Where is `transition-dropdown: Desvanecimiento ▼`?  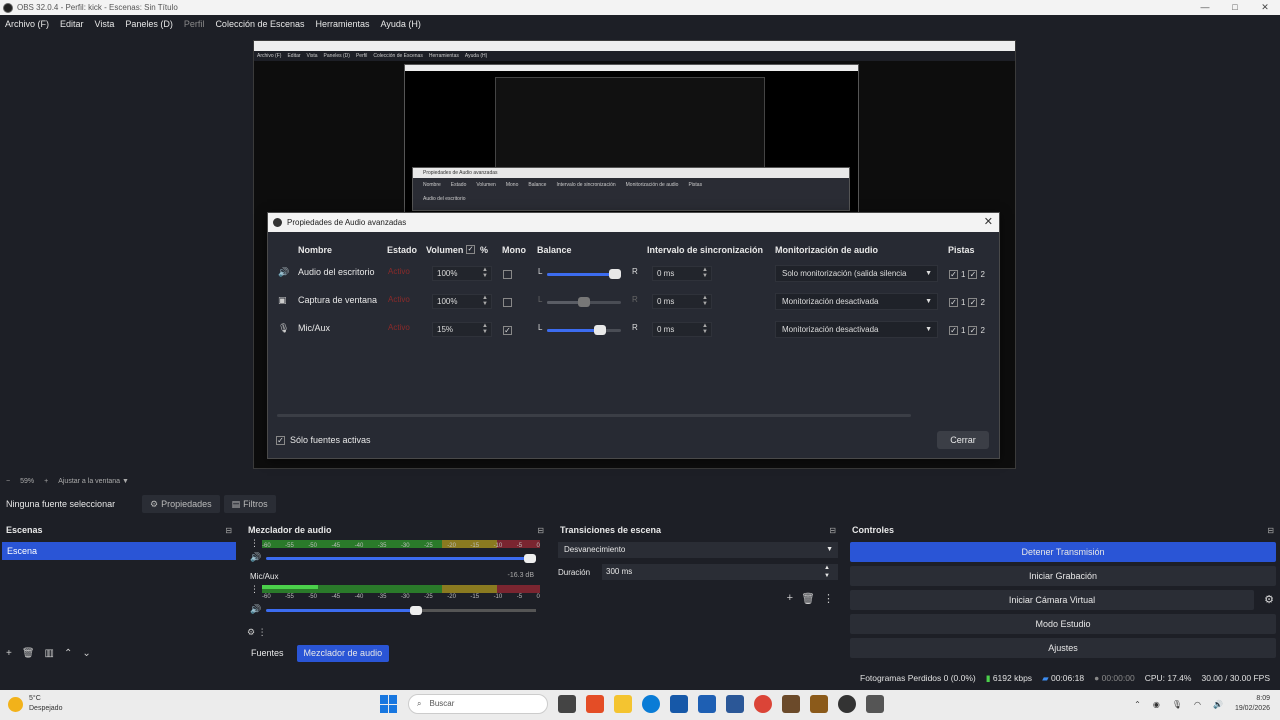 transition-dropdown: Desvanecimiento ▼ is located at coordinates (698, 550).